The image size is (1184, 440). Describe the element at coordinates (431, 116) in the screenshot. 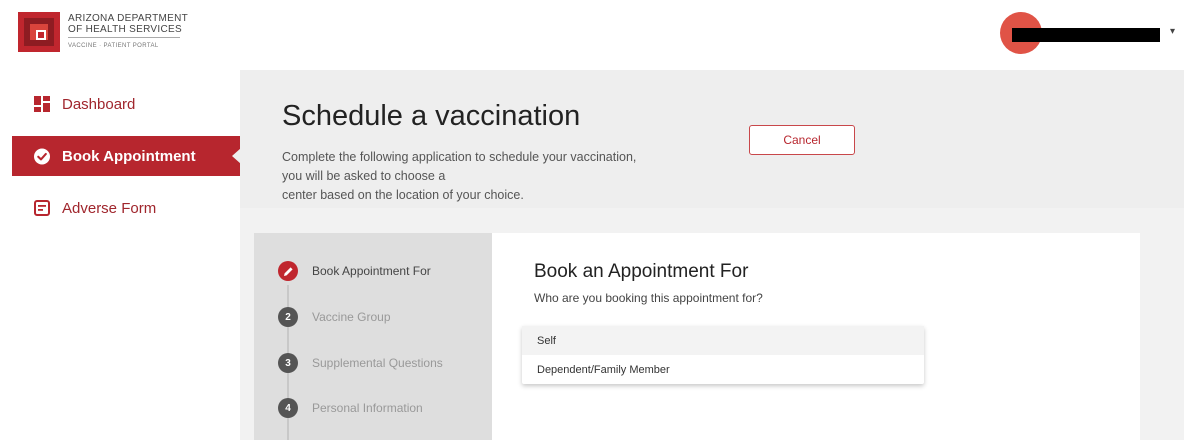

I see `page-title: Schedule a vaccination` at that location.